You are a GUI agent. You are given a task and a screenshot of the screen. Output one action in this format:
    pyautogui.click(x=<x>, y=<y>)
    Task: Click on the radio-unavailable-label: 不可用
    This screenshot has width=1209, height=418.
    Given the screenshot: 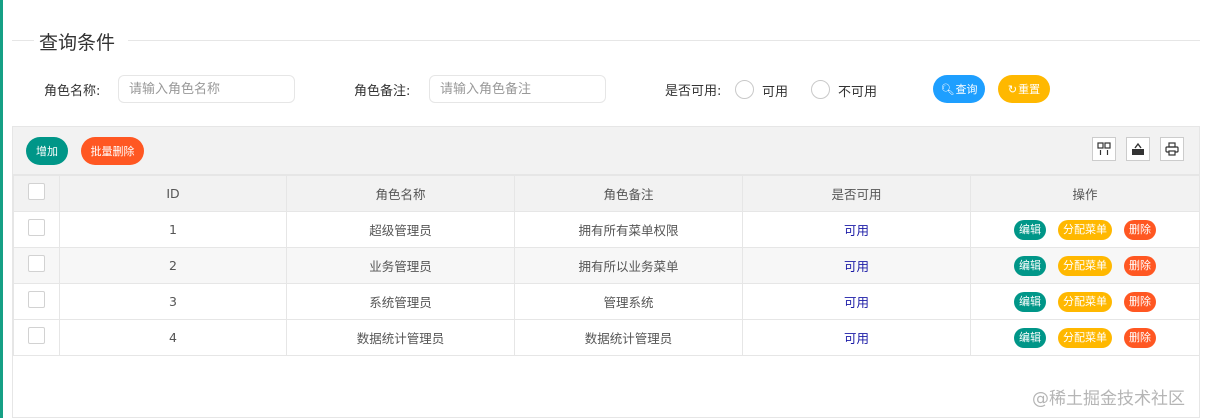 What is the action you would take?
    pyautogui.click(x=857, y=90)
    